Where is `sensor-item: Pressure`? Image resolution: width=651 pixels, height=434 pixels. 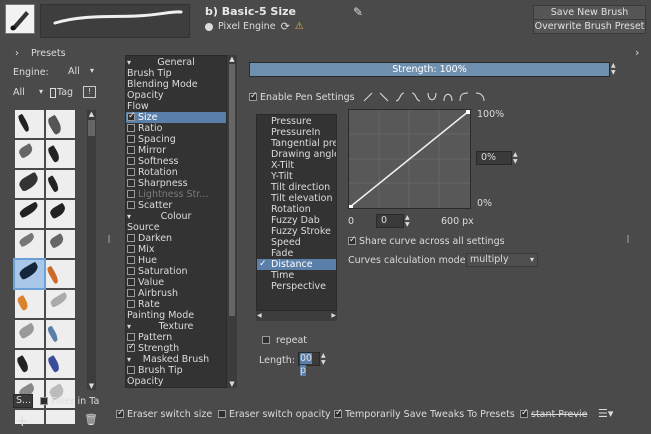
sensor-item: Pressure is located at coordinates (296, 121).